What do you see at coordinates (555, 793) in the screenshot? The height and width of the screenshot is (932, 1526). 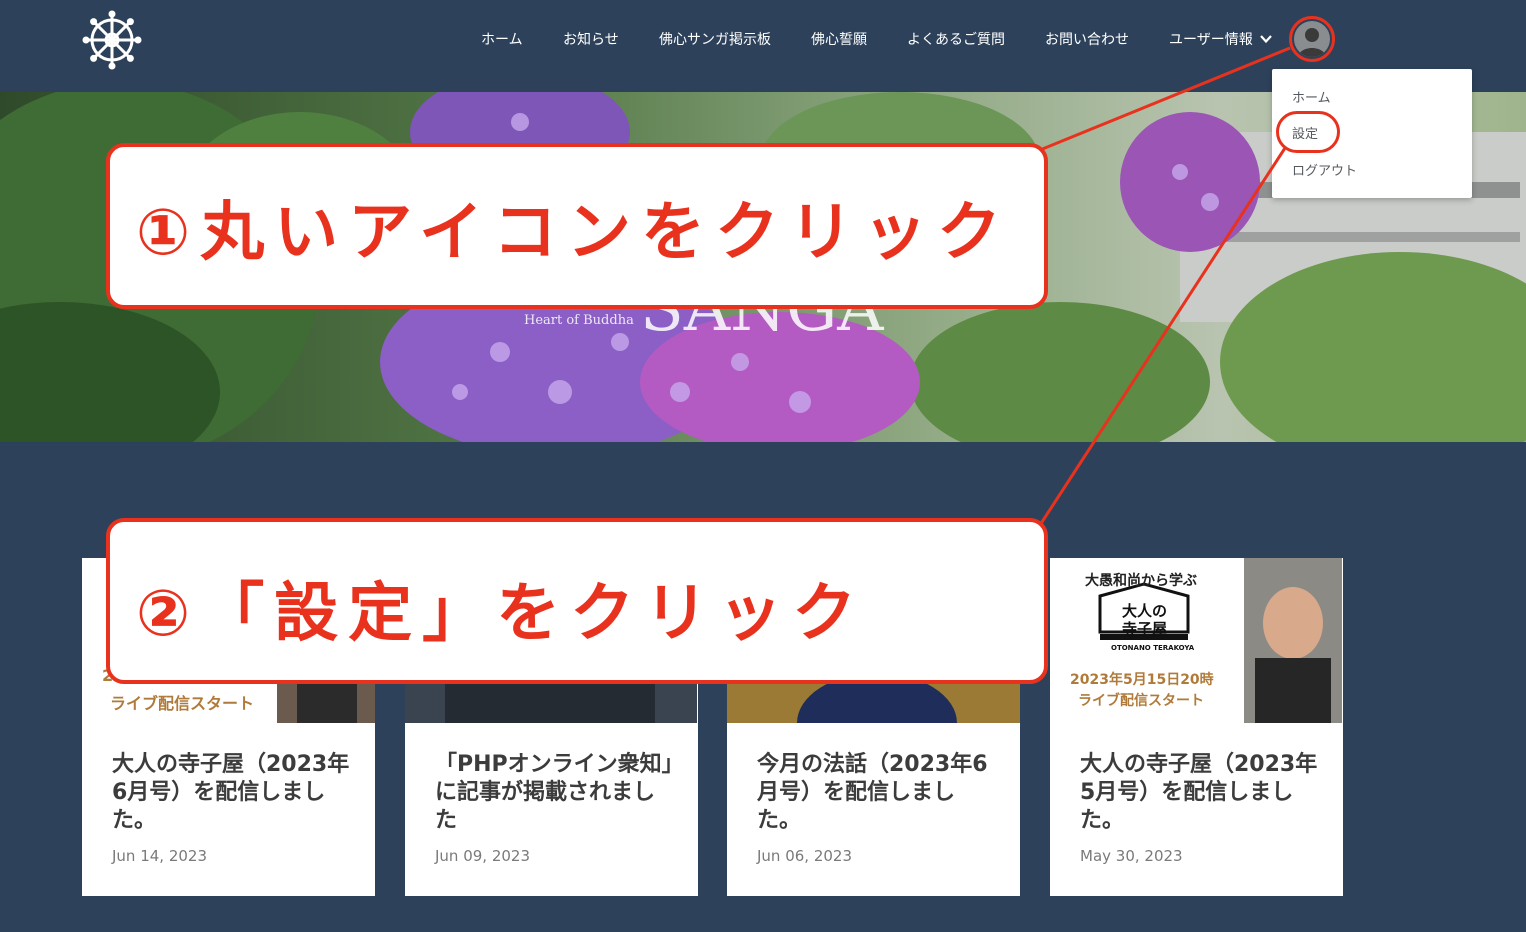 I see `card-title: 「PHPオンライン衆知」に記事が掲載されました` at bounding box center [555, 793].